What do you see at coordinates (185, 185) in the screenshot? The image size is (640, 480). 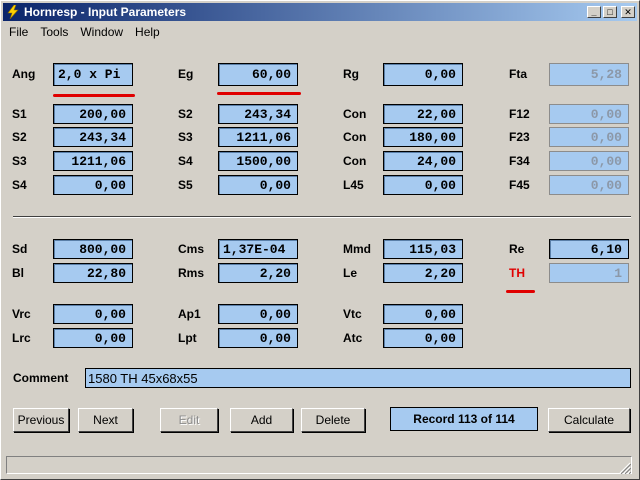 I see `label-s5: S5` at bounding box center [185, 185].